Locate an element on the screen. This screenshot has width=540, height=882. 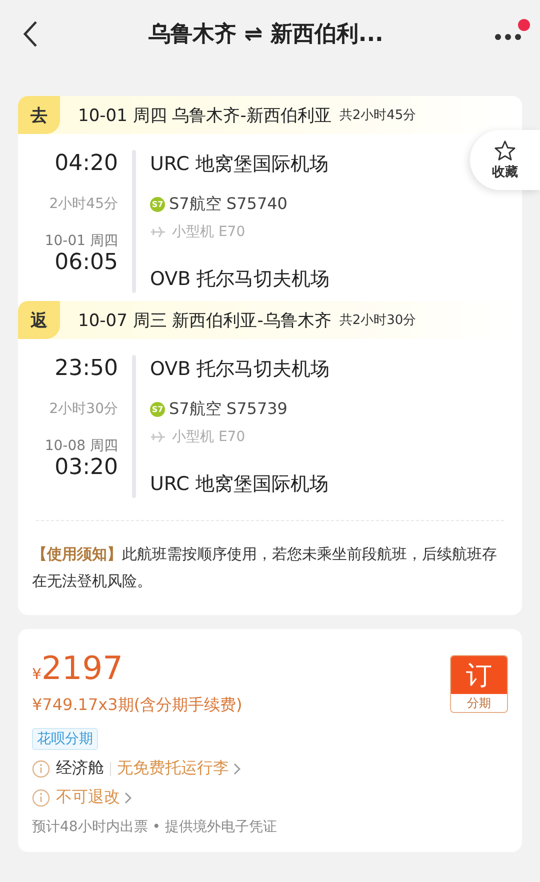
installment-price: ¥749.17x3期(含分期手续费) is located at coordinates (137, 705).